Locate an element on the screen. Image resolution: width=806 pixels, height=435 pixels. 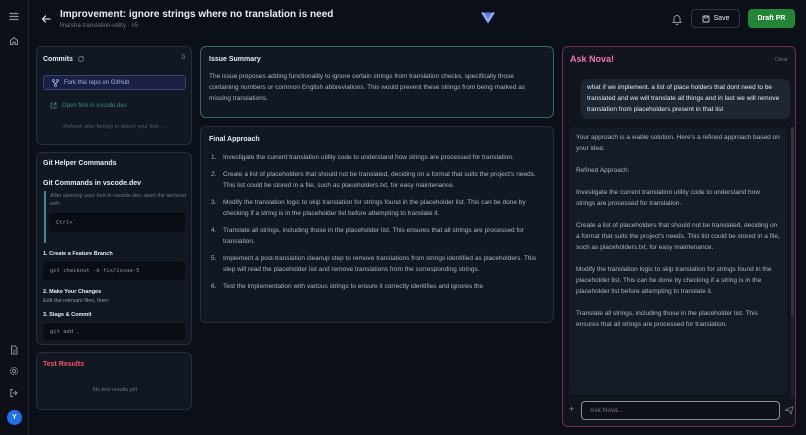
fork-icon is located at coordinates (55, 82).